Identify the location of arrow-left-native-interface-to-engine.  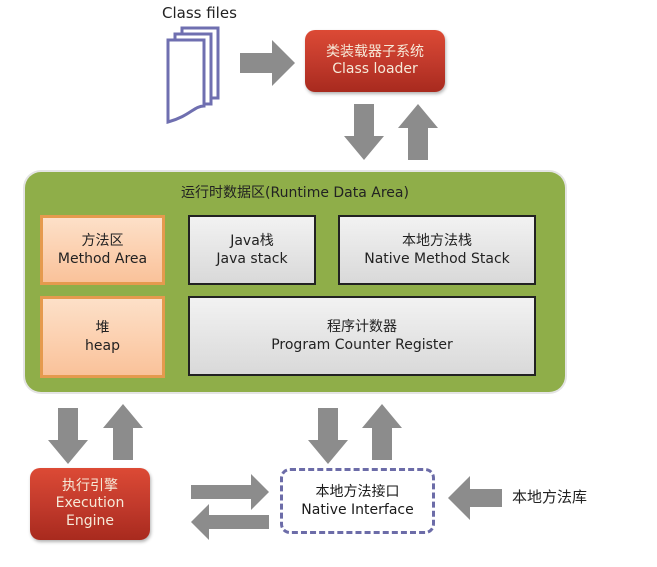
(230, 522).